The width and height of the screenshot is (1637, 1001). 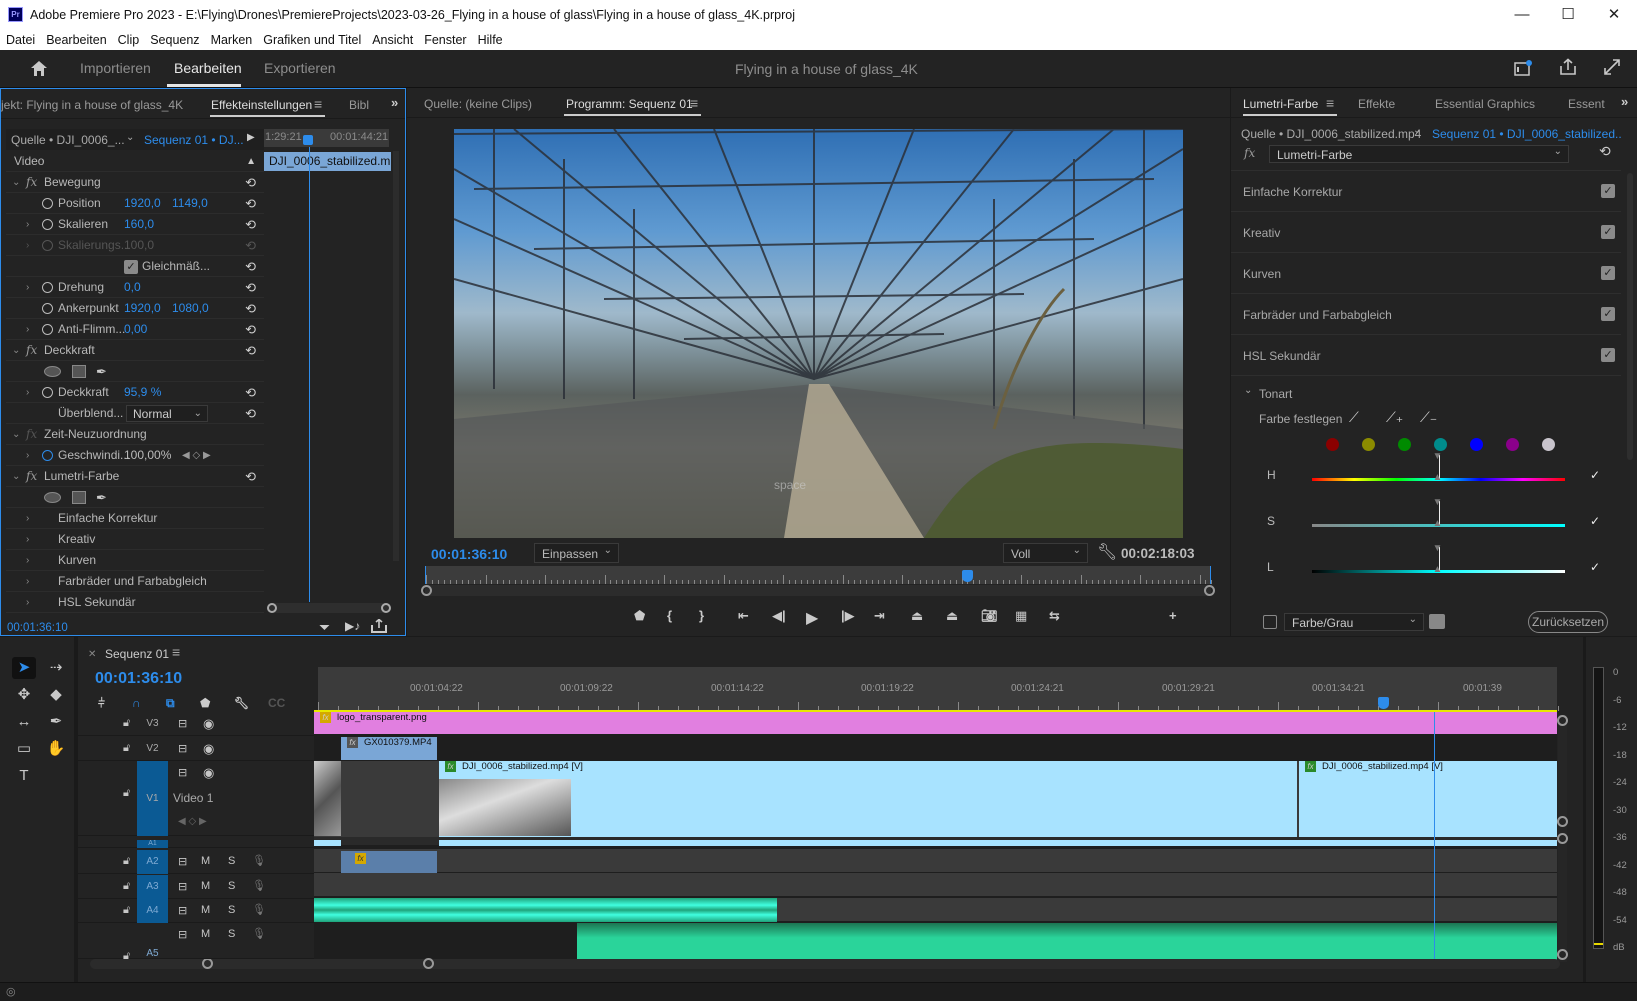 What do you see at coordinates (1275, 394) in the screenshot?
I see `tonart-subsection: Tonart` at bounding box center [1275, 394].